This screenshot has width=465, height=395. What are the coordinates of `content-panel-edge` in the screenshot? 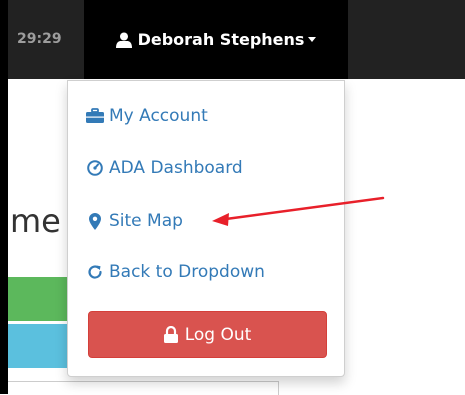 It's located at (143, 388).